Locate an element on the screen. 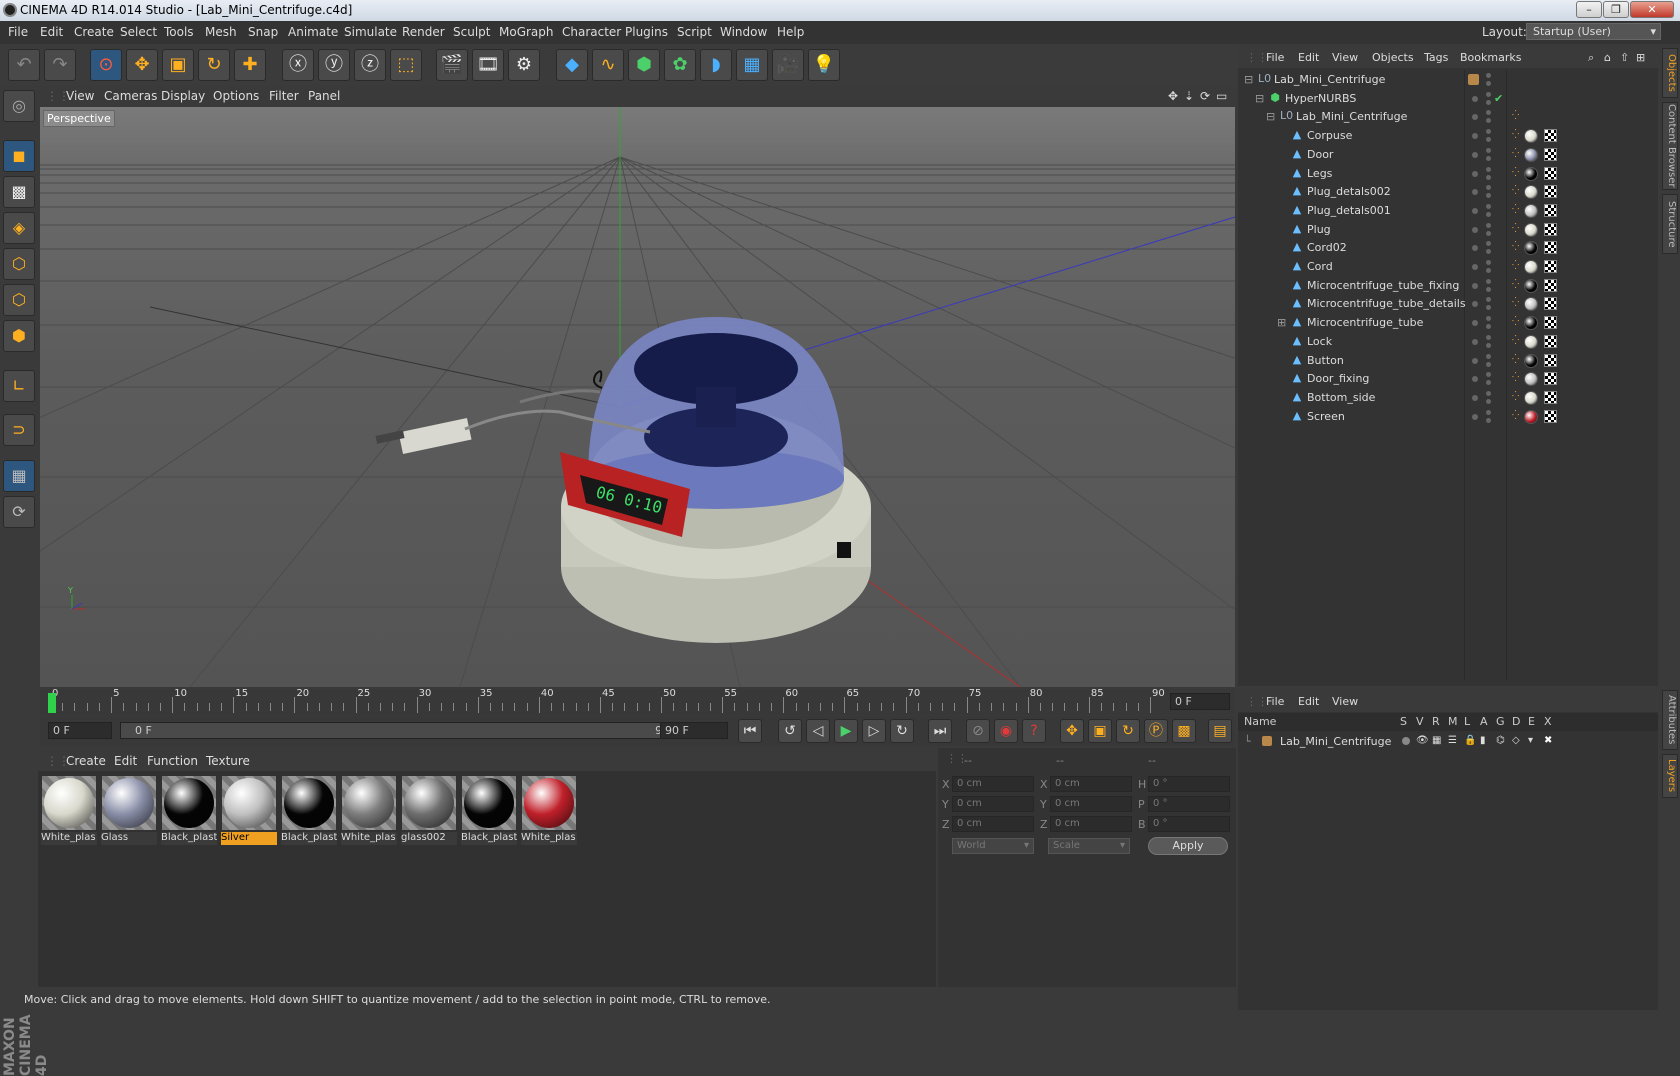  vp-menu-options: Options is located at coordinates (236, 96).